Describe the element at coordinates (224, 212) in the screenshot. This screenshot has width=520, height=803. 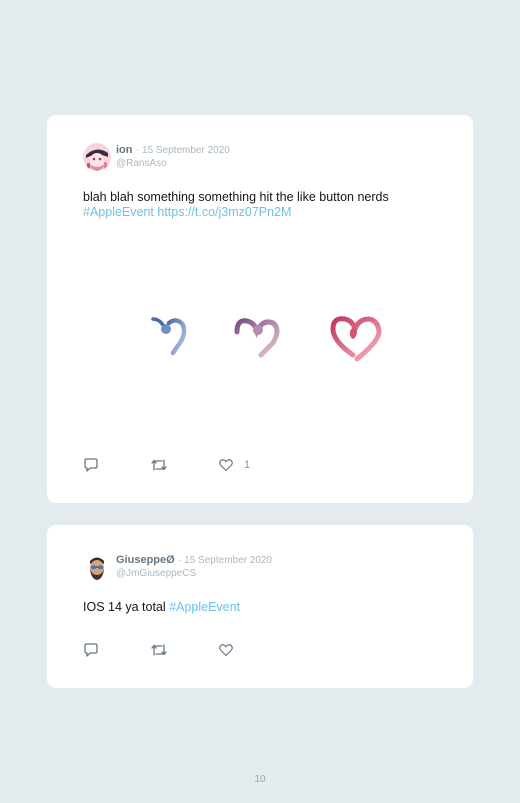
I see `url-link: https://t.co/j3mz07Pn2M` at that location.